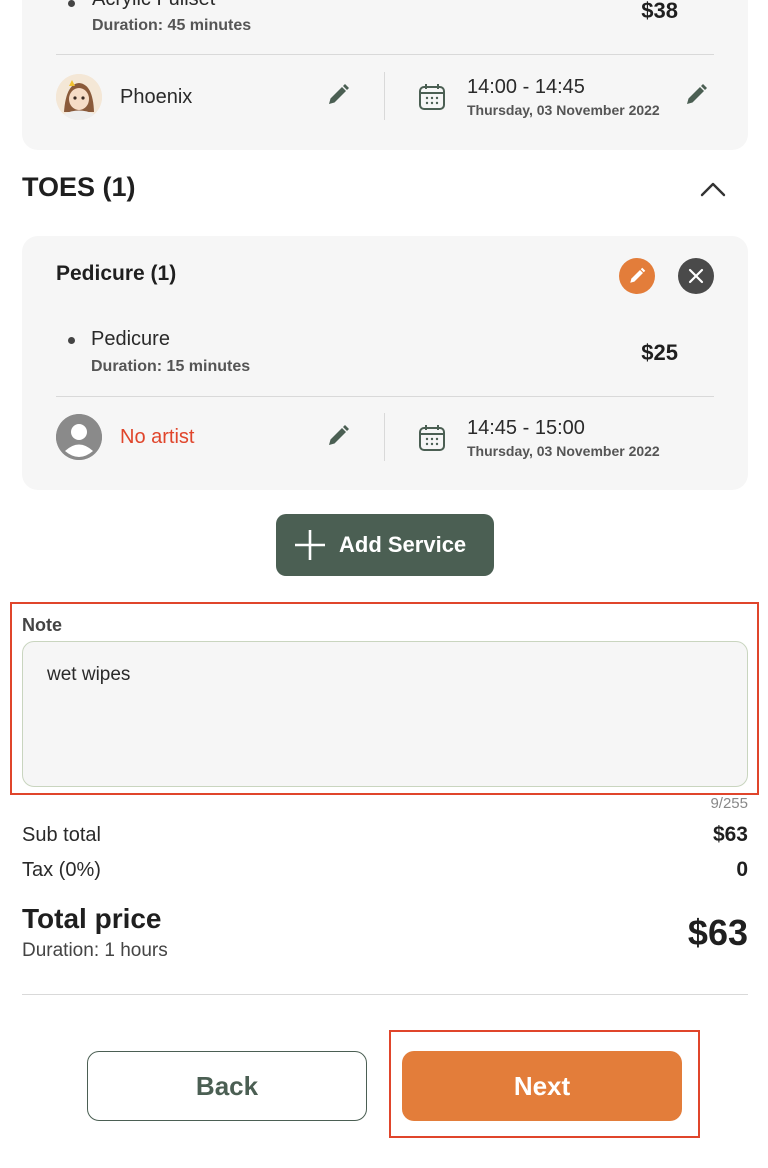 This screenshot has height=1168, width=768. What do you see at coordinates (542, 1086) in the screenshot?
I see `next-button: Next` at bounding box center [542, 1086].